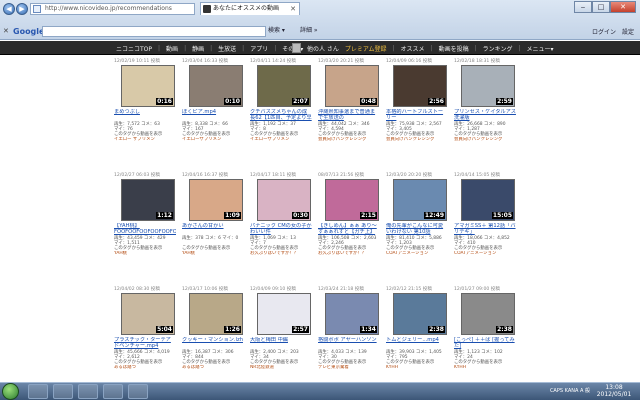  What do you see at coordinates (281, 367) in the screenshot?
I see `video-channel-link: NR北陸鉄道` at bounding box center [281, 367].